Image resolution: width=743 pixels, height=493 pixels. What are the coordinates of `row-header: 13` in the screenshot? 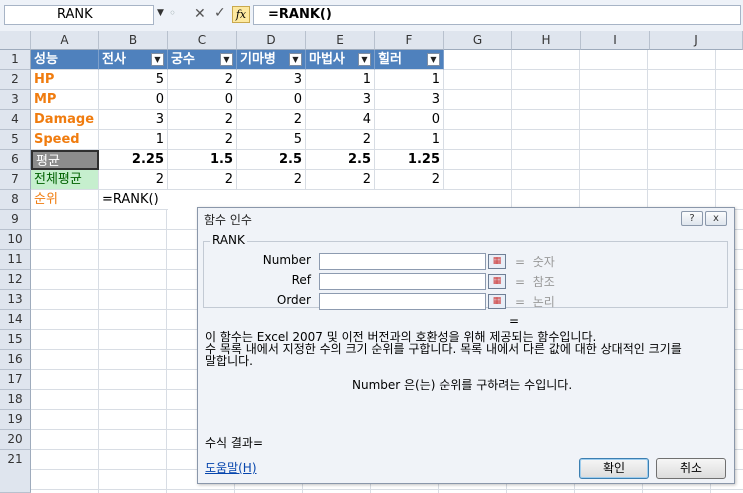 It's located at (15, 300).